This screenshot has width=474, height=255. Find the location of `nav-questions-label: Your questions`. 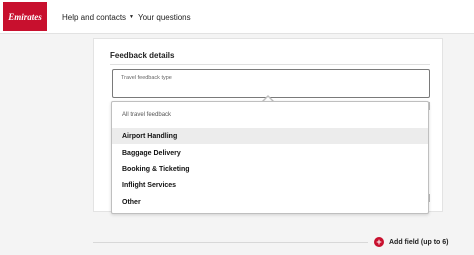

nav-questions-label: Your questions is located at coordinates (164, 17).